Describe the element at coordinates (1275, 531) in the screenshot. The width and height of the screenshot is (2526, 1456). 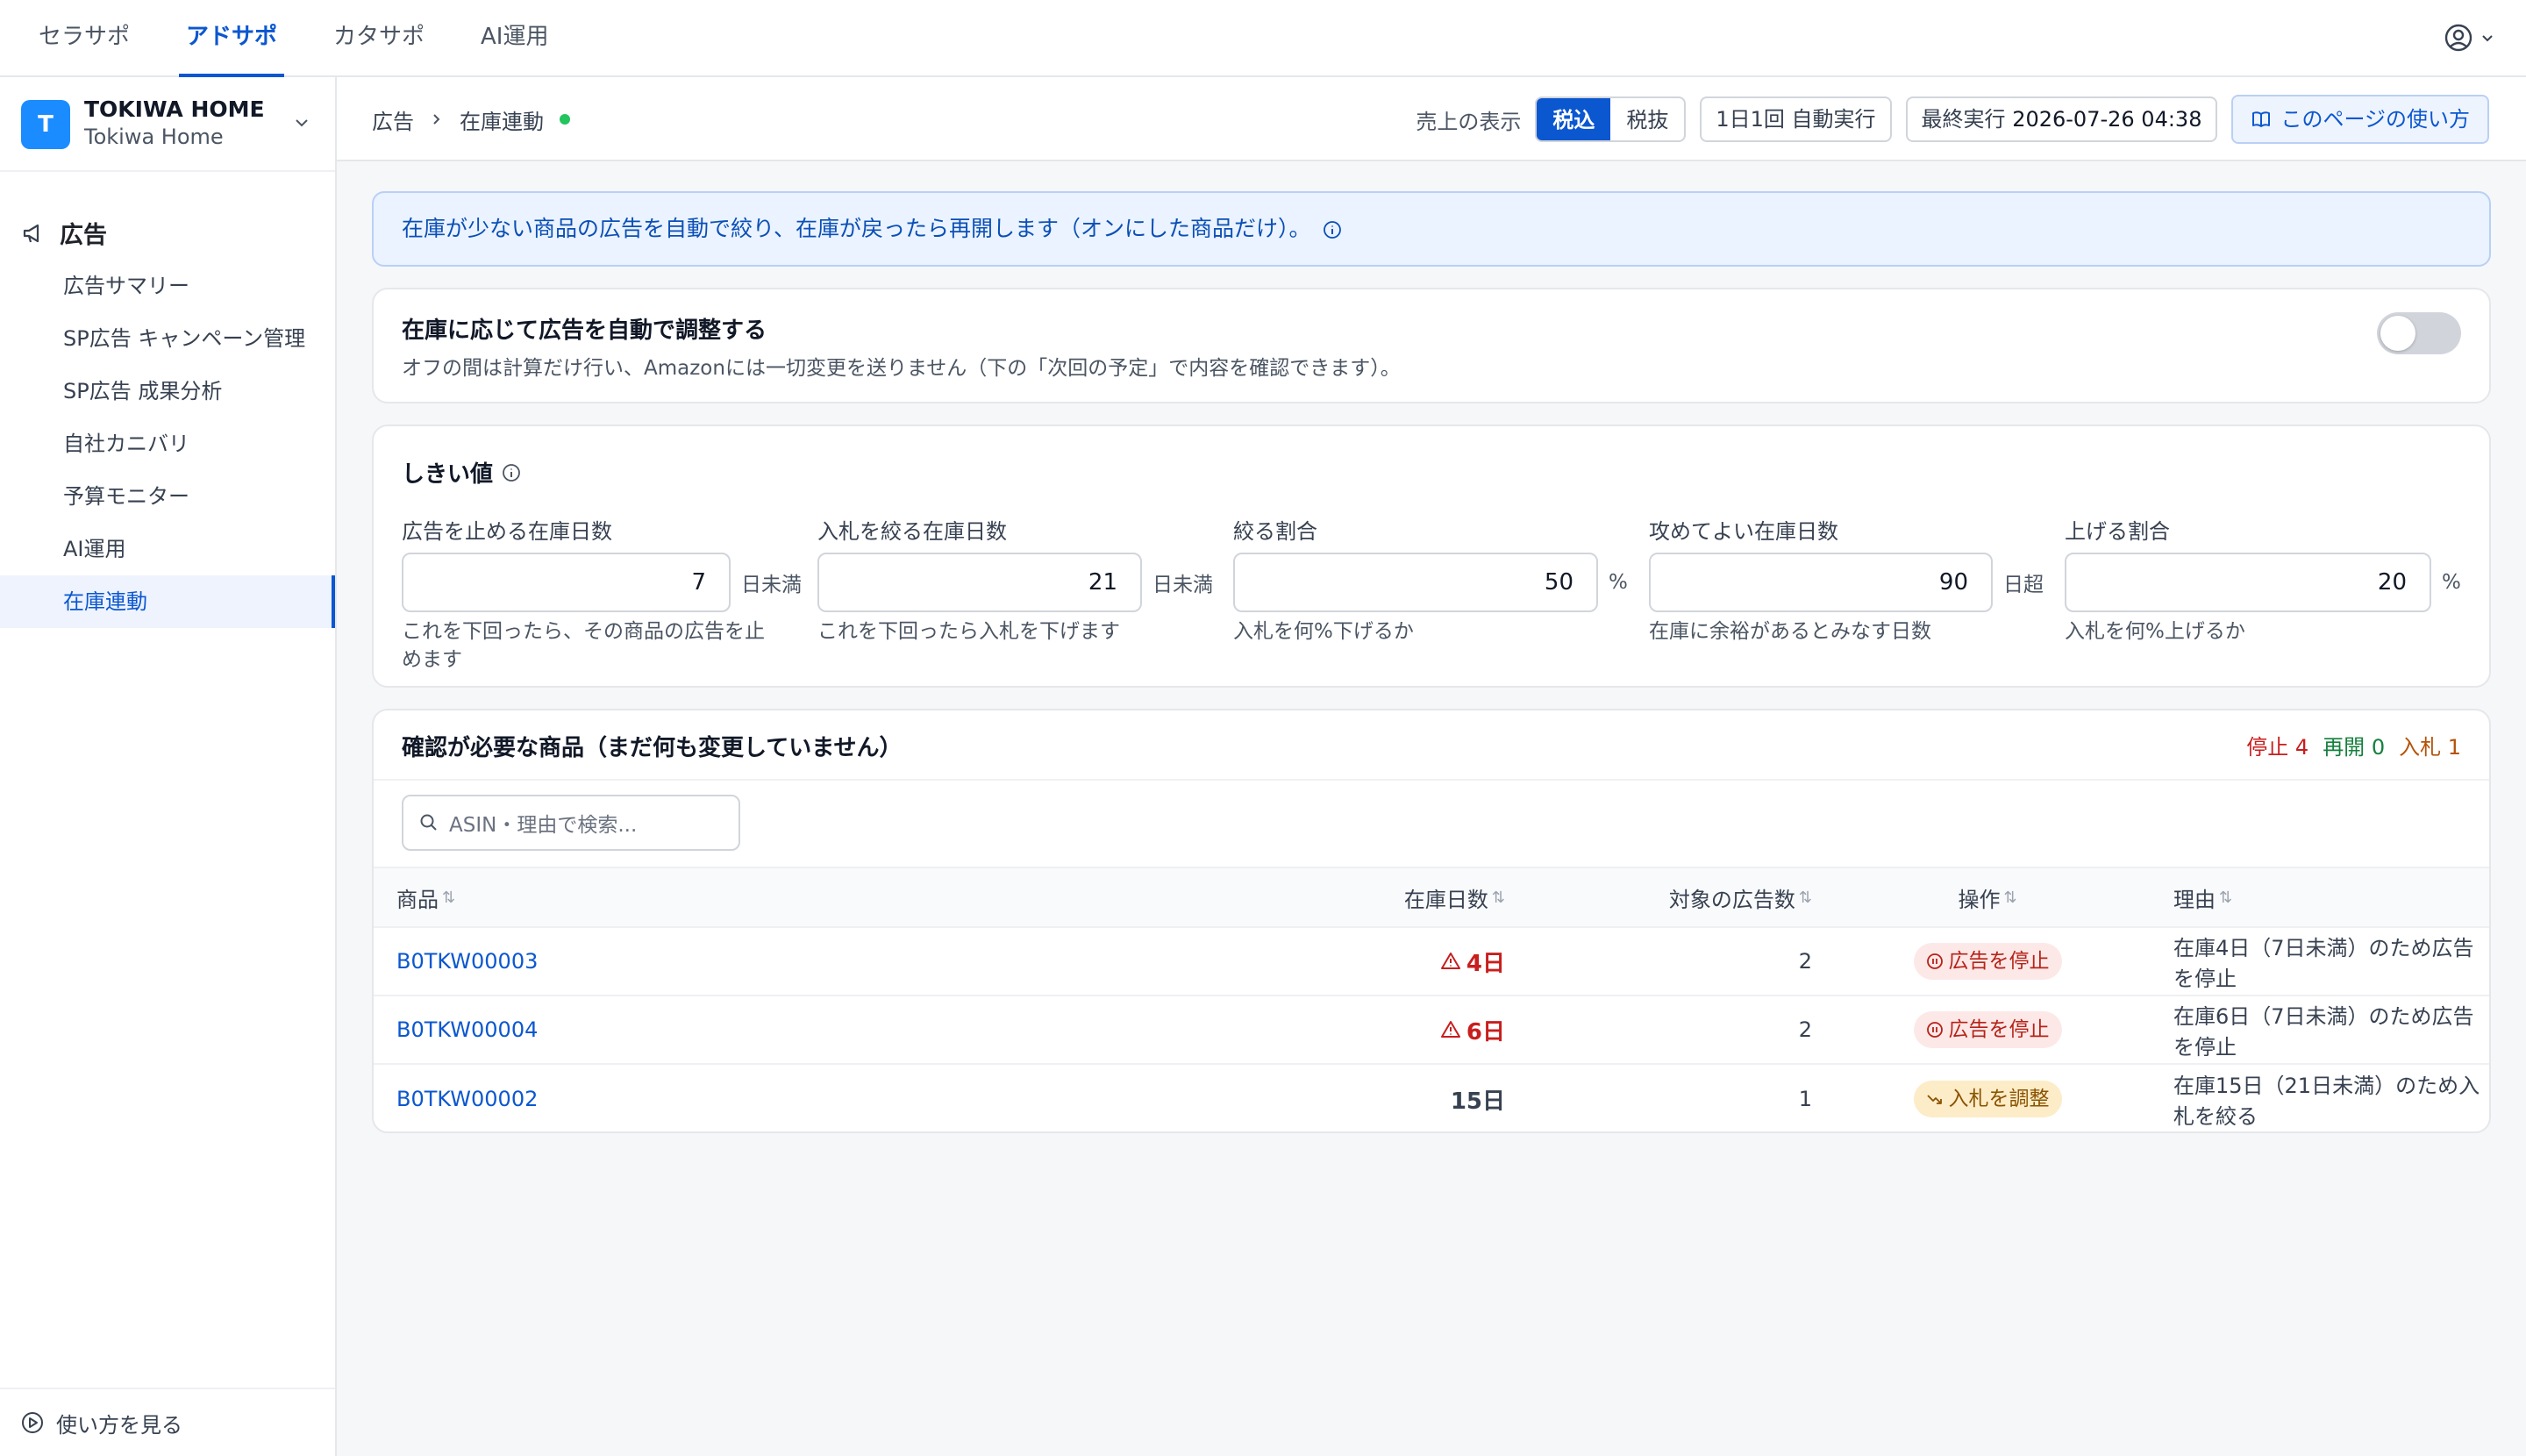
I see `threshold-label: 絞る割合` at that location.